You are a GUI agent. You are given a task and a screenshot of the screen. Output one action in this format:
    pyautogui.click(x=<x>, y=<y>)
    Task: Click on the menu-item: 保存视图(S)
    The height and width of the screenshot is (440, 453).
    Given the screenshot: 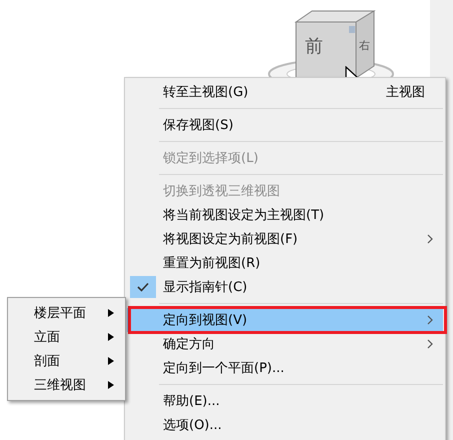 What is the action you would take?
    pyautogui.click(x=285, y=125)
    